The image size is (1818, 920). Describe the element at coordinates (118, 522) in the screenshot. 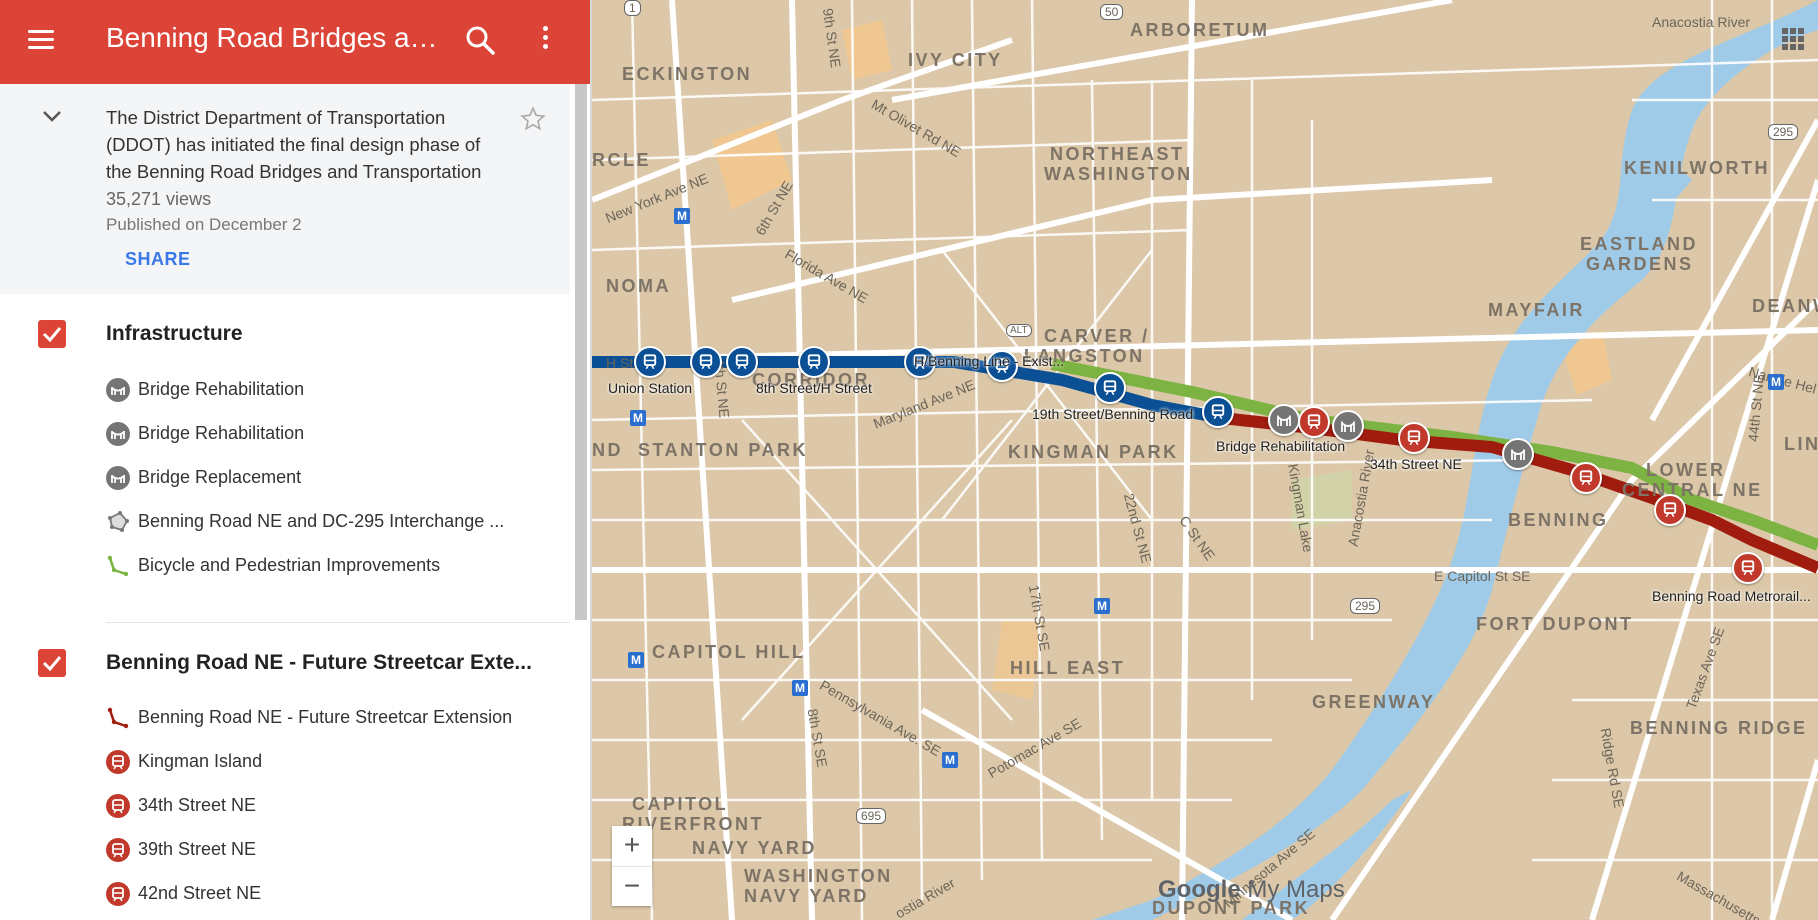

I see `polygon-icon` at that location.